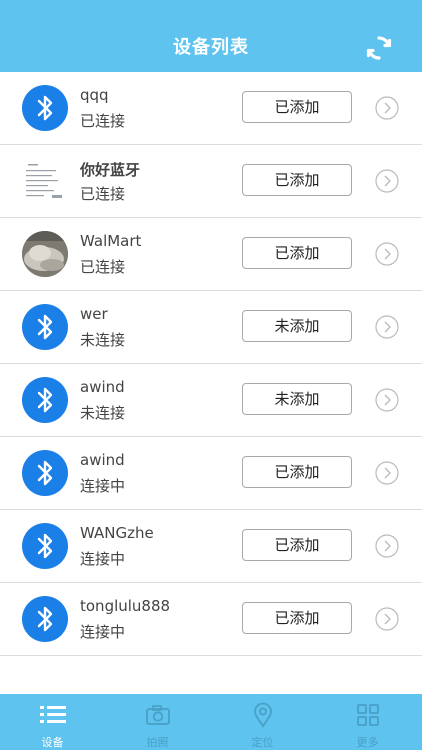 The image size is (422, 750). What do you see at coordinates (94, 314) in the screenshot?
I see `device-name: wer` at bounding box center [94, 314].